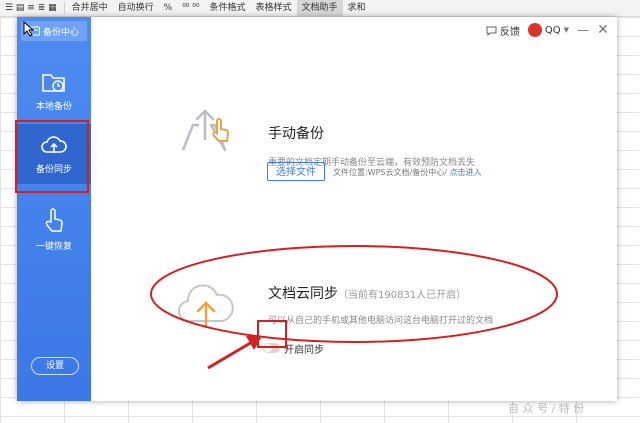 Image resolution: width=640 pixels, height=423 pixels. Describe the element at coordinates (53, 170) in the screenshot. I see `sidebar-item-label: 备份同步` at that location.